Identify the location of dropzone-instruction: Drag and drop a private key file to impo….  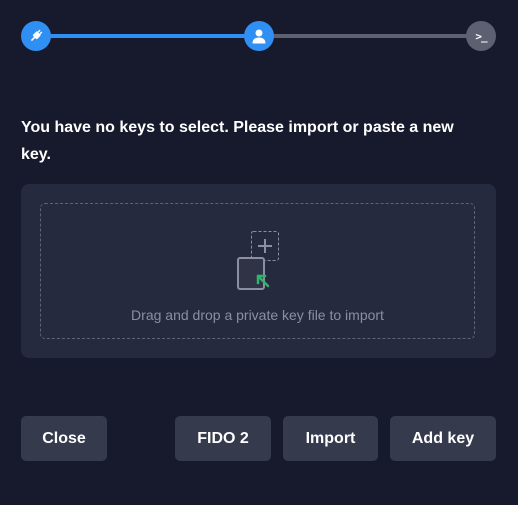
(257, 315).